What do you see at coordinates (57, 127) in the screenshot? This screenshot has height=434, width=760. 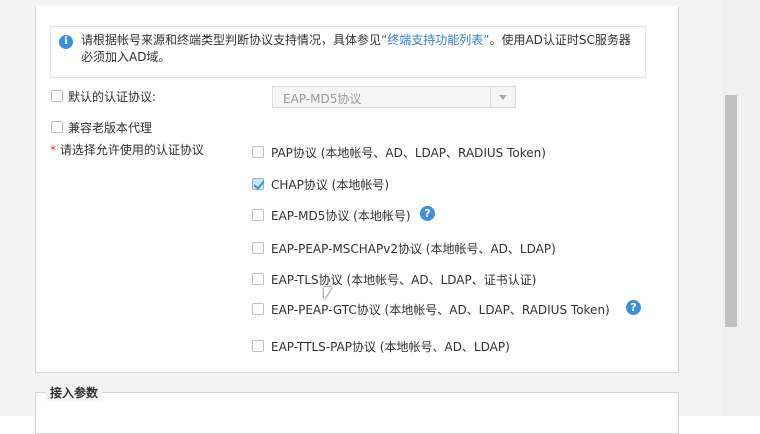 I see `compat-proxy-checkbox` at bounding box center [57, 127].